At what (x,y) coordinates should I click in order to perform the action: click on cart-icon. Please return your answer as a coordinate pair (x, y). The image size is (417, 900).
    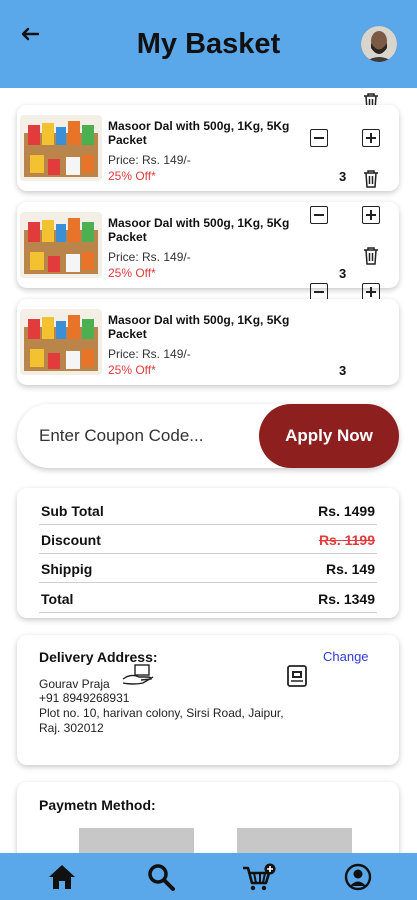
    Looking at the image, I should click on (259, 877).